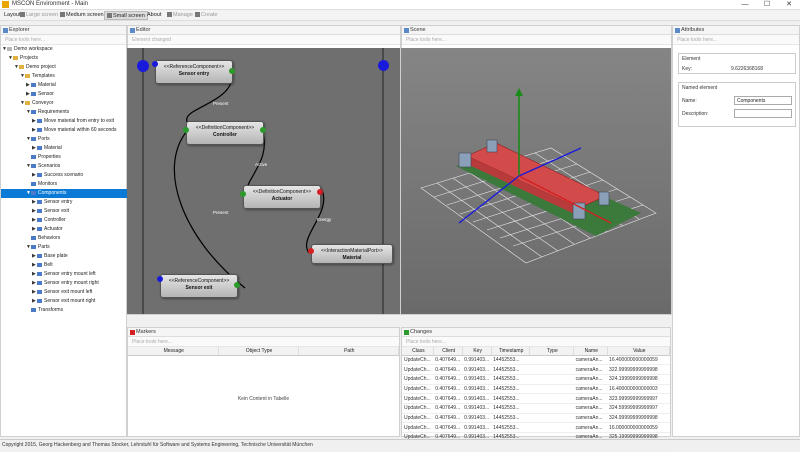  What do you see at coordinates (180, 15) in the screenshot?
I see `manage-button: Manage` at bounding box center [180, 15].